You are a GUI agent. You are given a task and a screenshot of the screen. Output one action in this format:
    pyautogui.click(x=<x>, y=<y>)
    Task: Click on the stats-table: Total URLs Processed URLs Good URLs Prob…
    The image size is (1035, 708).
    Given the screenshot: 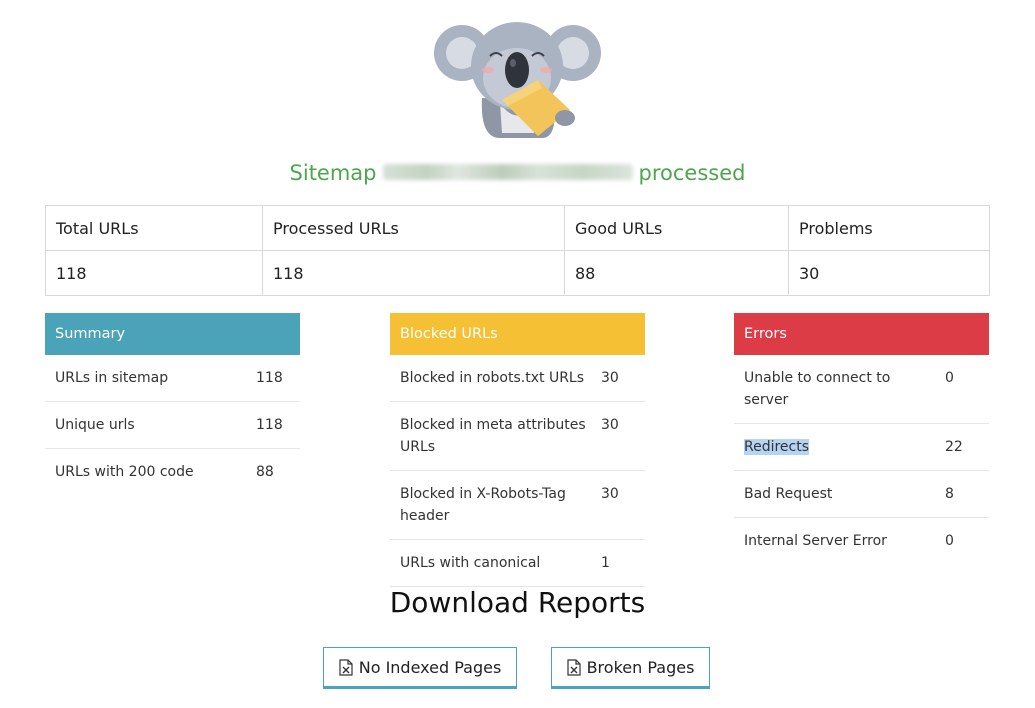 What is the action you would take?
    pyautogui.click(x=517, y=250)
    